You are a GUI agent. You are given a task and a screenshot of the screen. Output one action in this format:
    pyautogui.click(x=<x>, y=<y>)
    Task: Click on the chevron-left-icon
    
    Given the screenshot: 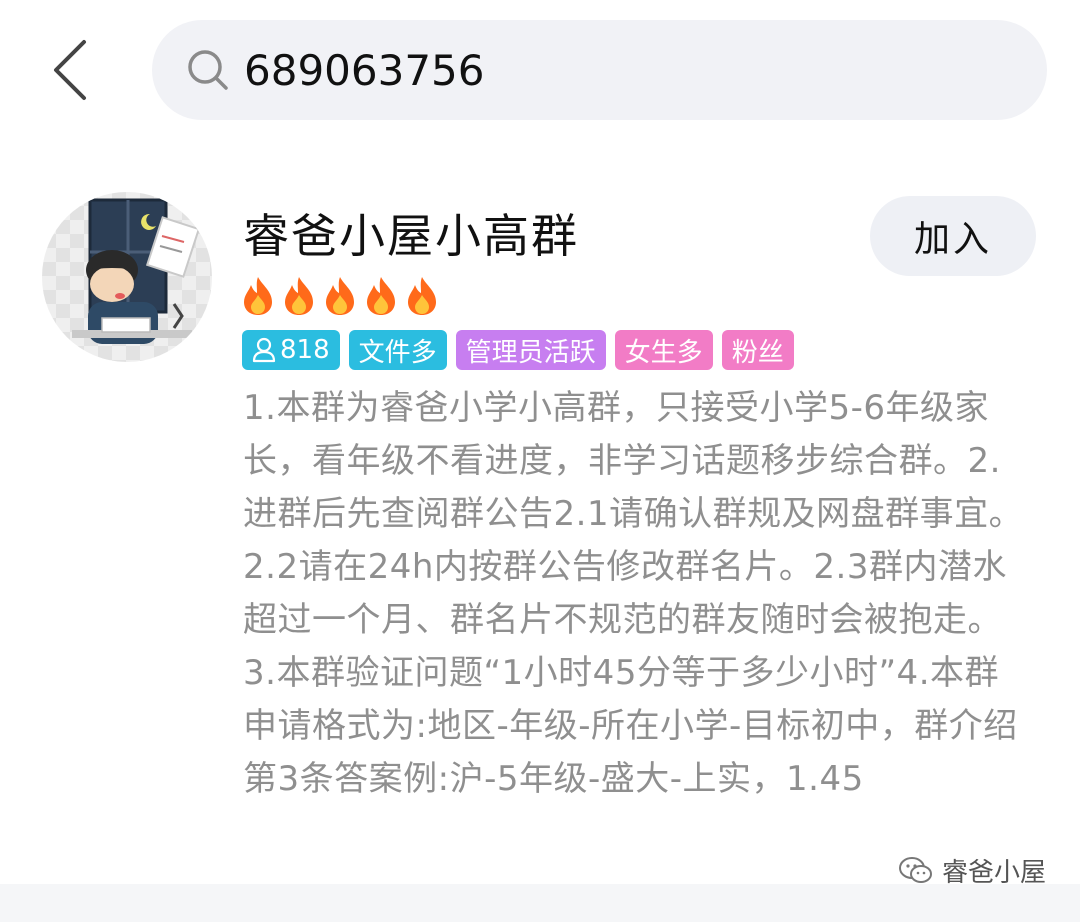 What is the action you would take?
    pyautogui.click(x=70, y=70)
    